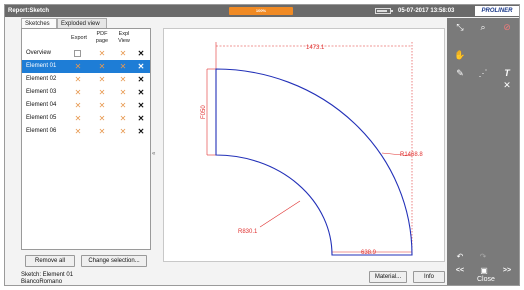 The width and height of the screenshot is (524, 290). What do you see at coordinates (483, 257) in the screenshot?
I see `redo-icon: ↷` at bounding box center [483, 257].